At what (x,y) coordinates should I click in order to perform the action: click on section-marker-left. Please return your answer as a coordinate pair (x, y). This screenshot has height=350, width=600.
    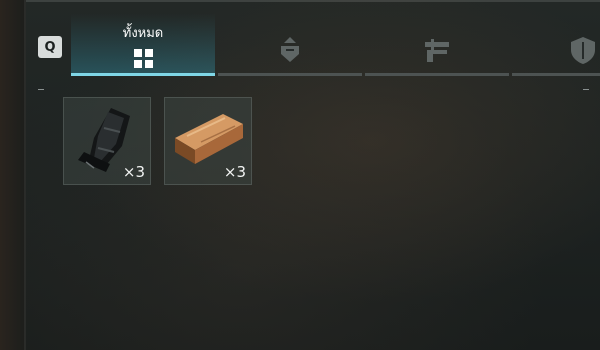
    Looking at the image, I should click on (41, 89).